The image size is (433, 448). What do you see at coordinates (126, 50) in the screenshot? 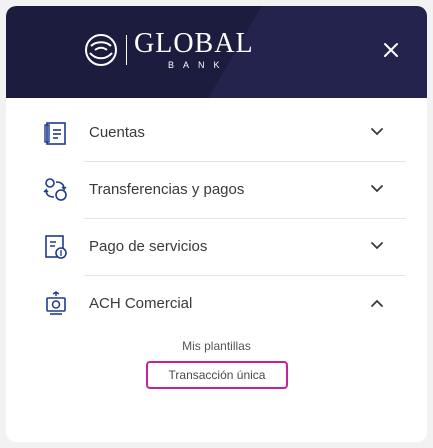
I see `logo-separator` at bounding box center [126, 50].